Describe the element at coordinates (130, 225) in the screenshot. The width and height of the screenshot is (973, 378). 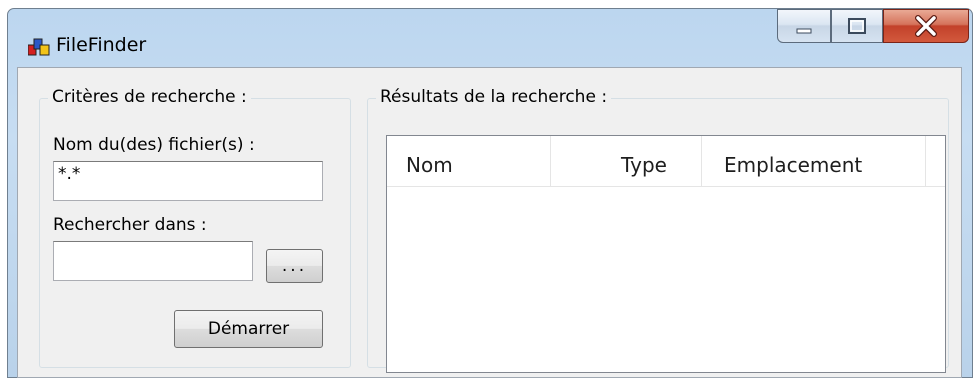
I see `folder-label: Rechercher dans :` at that location.